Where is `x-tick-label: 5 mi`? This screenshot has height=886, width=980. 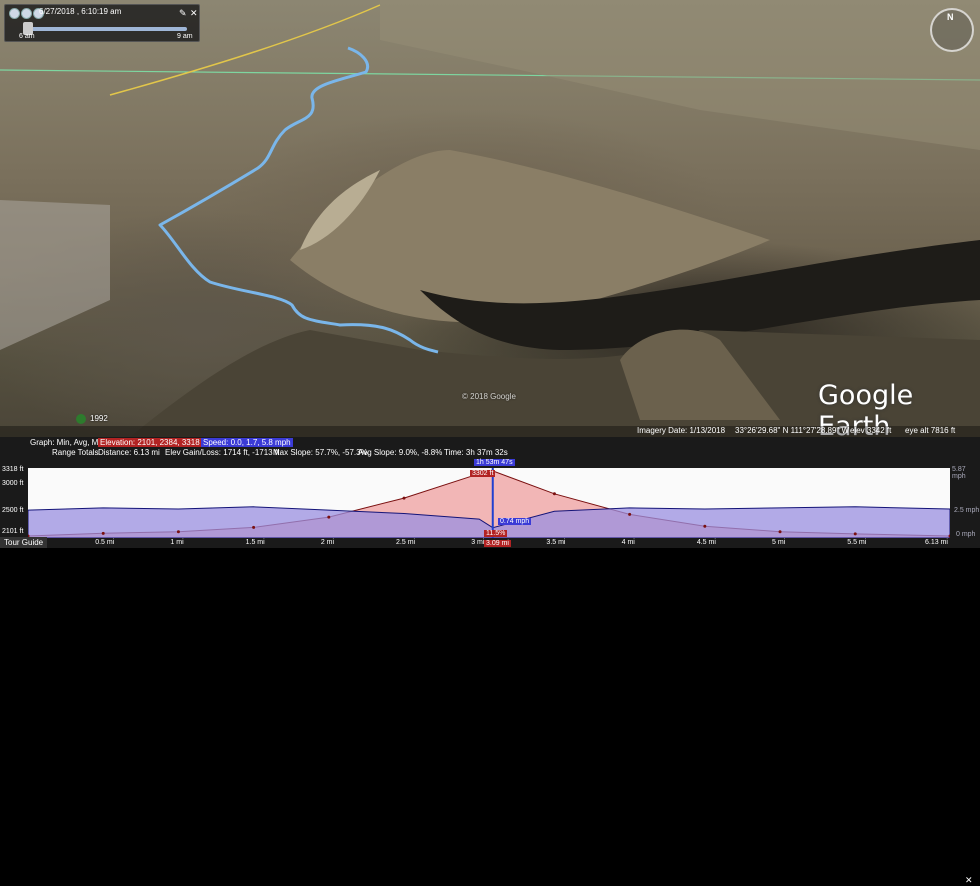 x-tick-label: 5 mi is located at coordinates (779, 542).